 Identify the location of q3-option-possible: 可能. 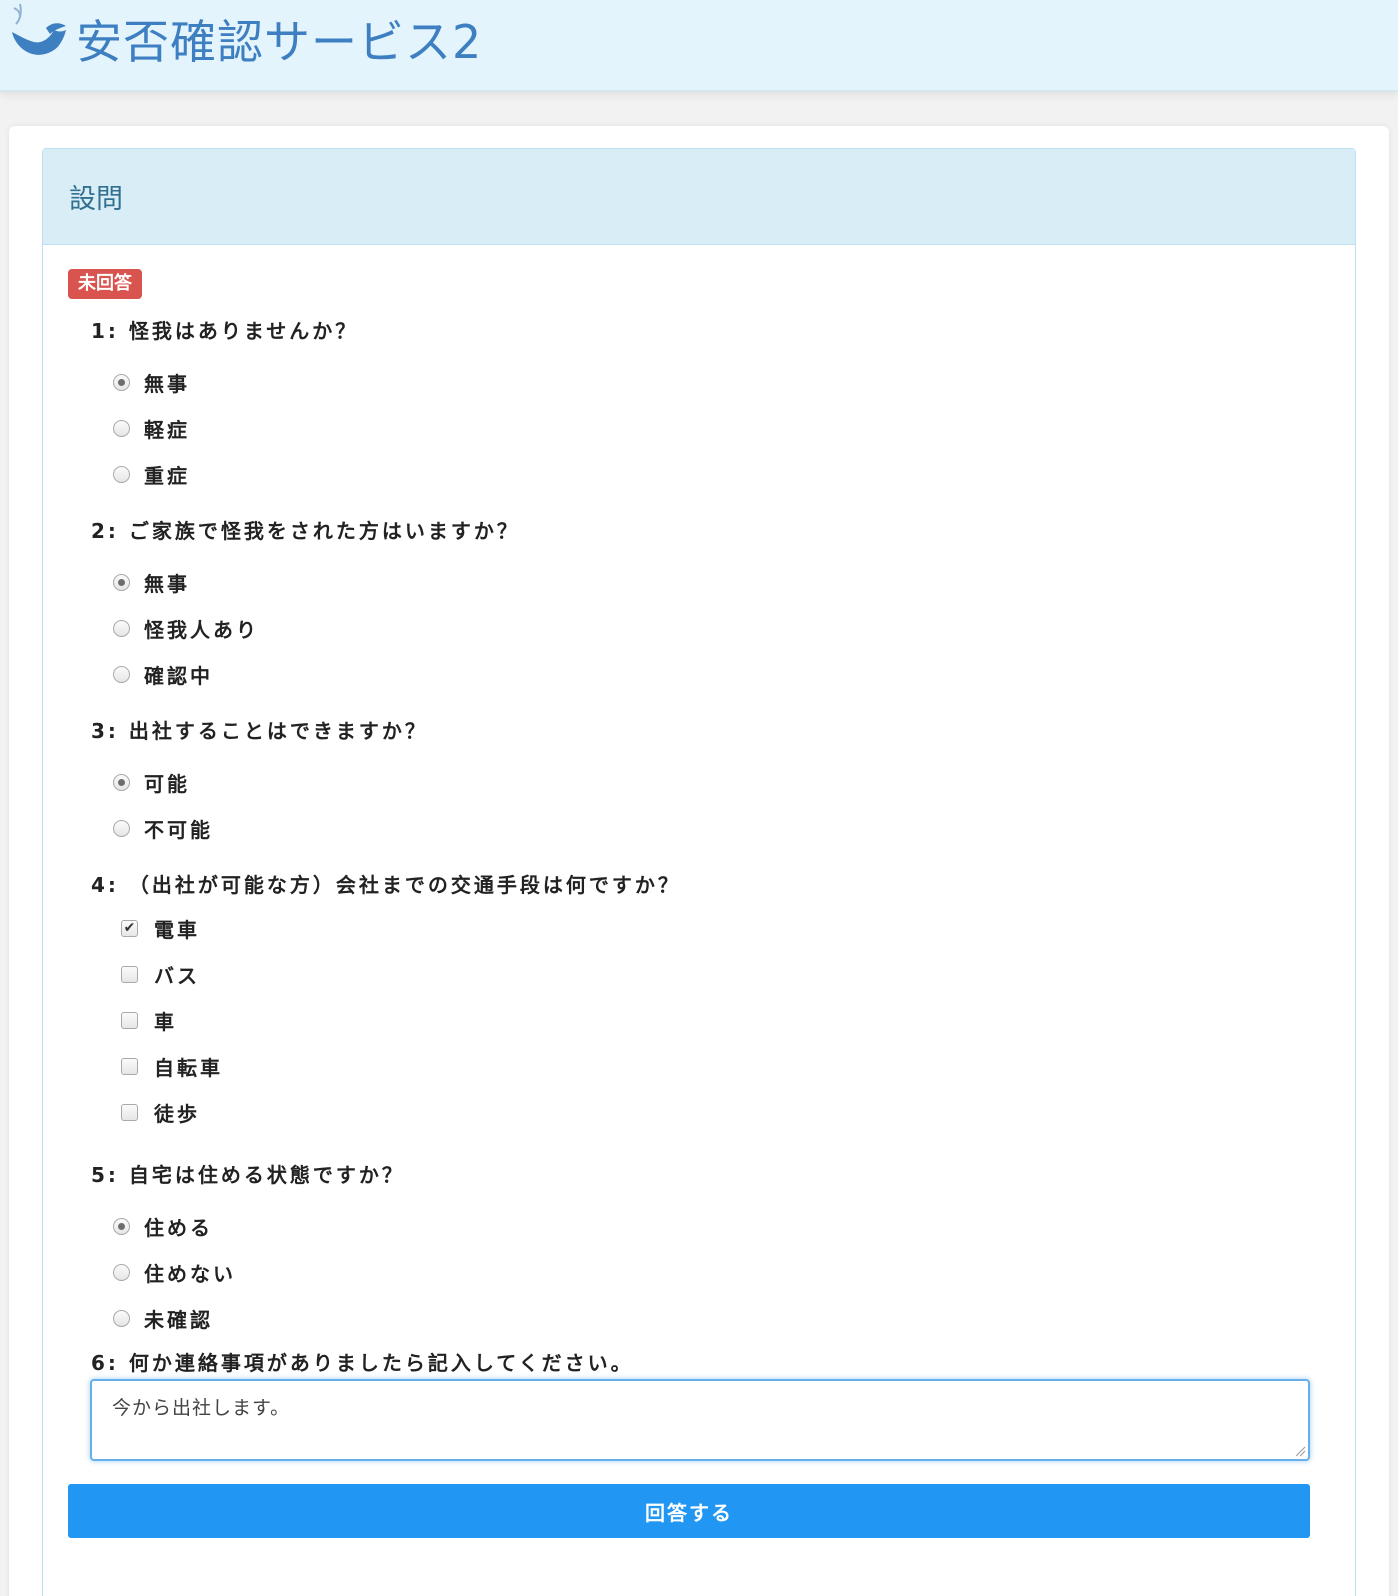
(151, 782).